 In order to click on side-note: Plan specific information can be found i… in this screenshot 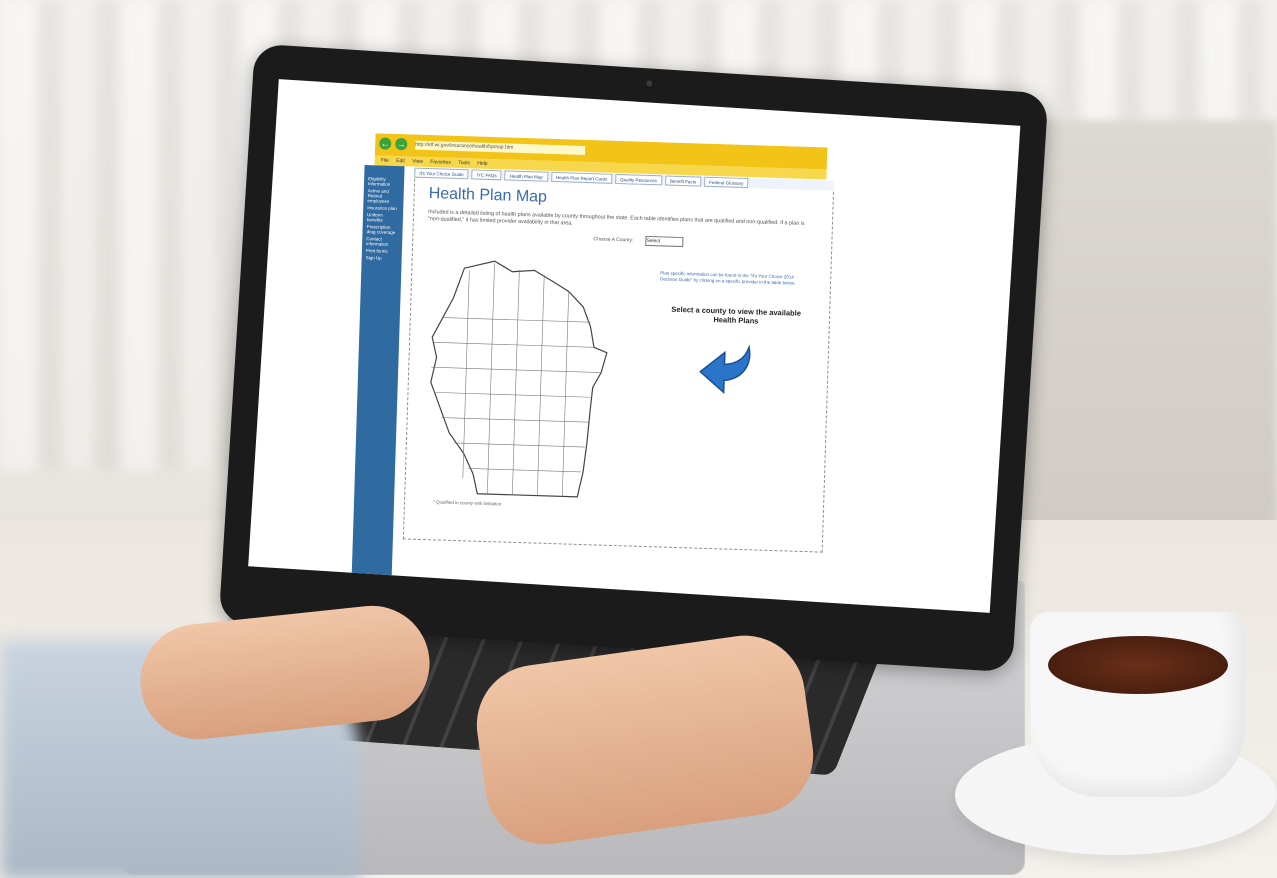, I will do `click(728, 278)`.